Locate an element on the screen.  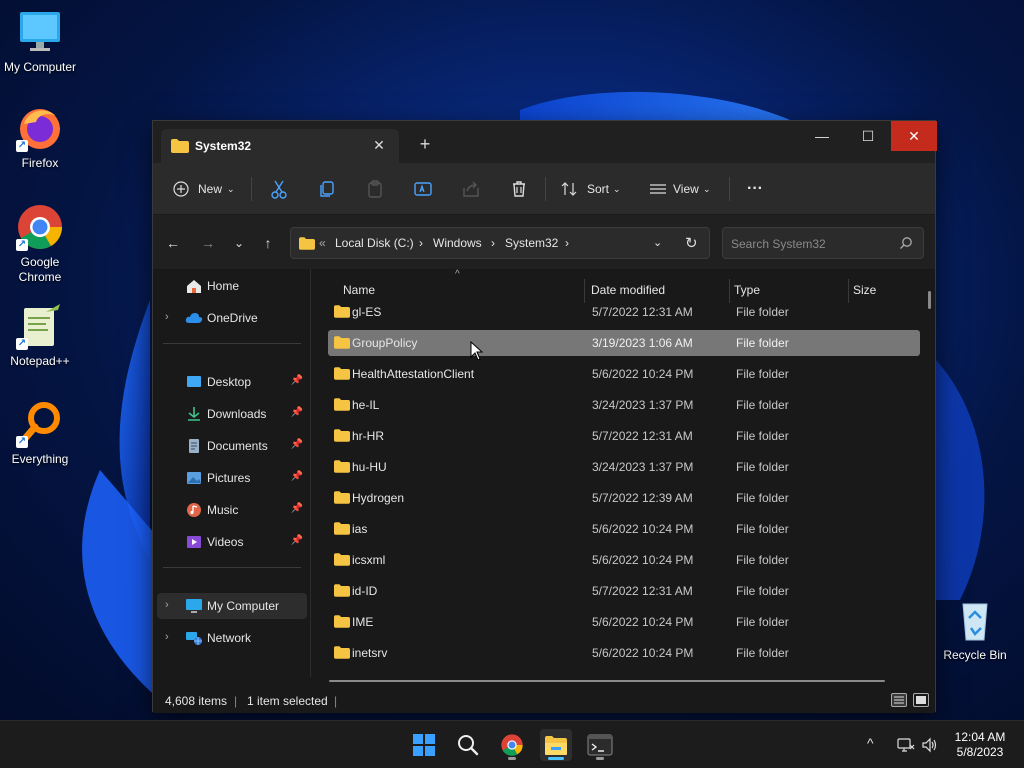
table-row: he-IL 3/24/2023 1:37 PM File folder is located at coordinates (624, 405).